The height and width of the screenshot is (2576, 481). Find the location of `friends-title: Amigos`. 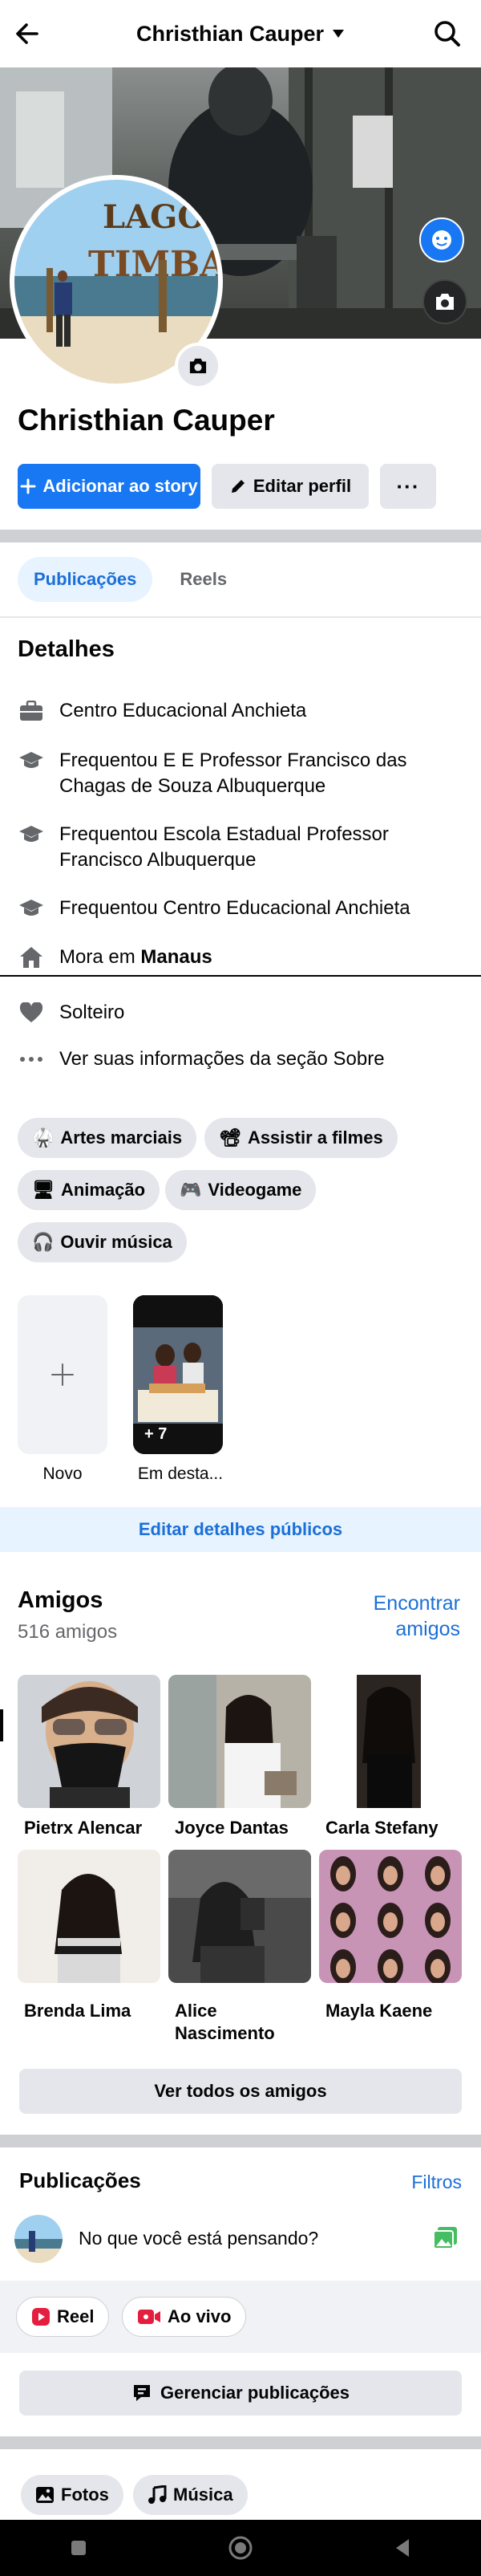

friends-title: Amigos is located at coordinates (60, 1600).